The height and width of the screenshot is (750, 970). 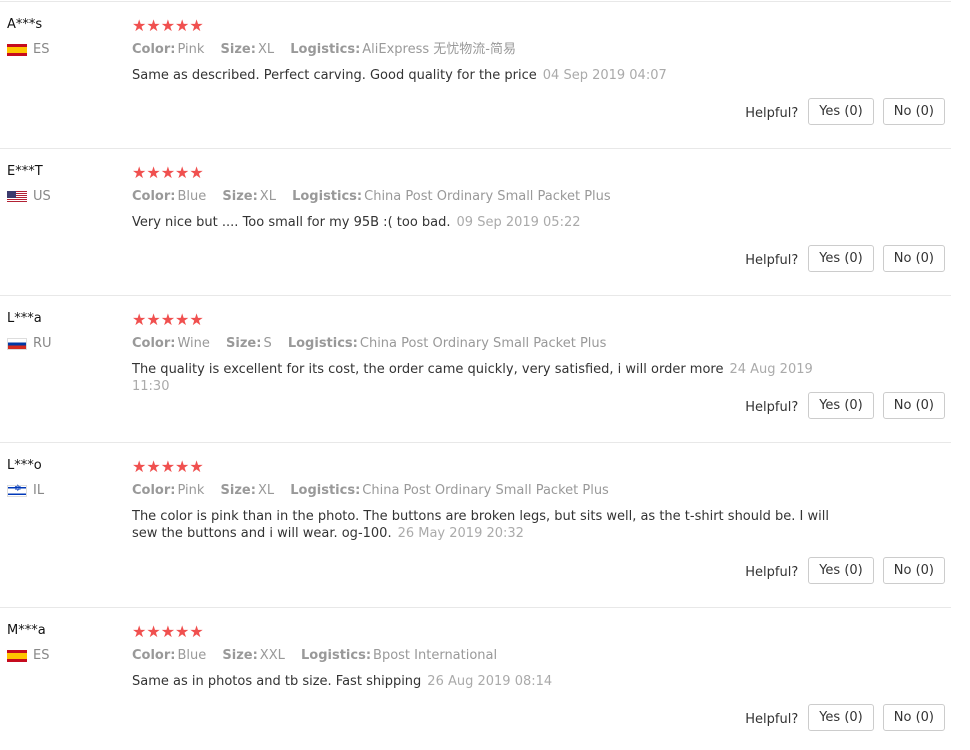 I want to click on review-date: 26 May 2019 20:32, so click(x=460, y=533).